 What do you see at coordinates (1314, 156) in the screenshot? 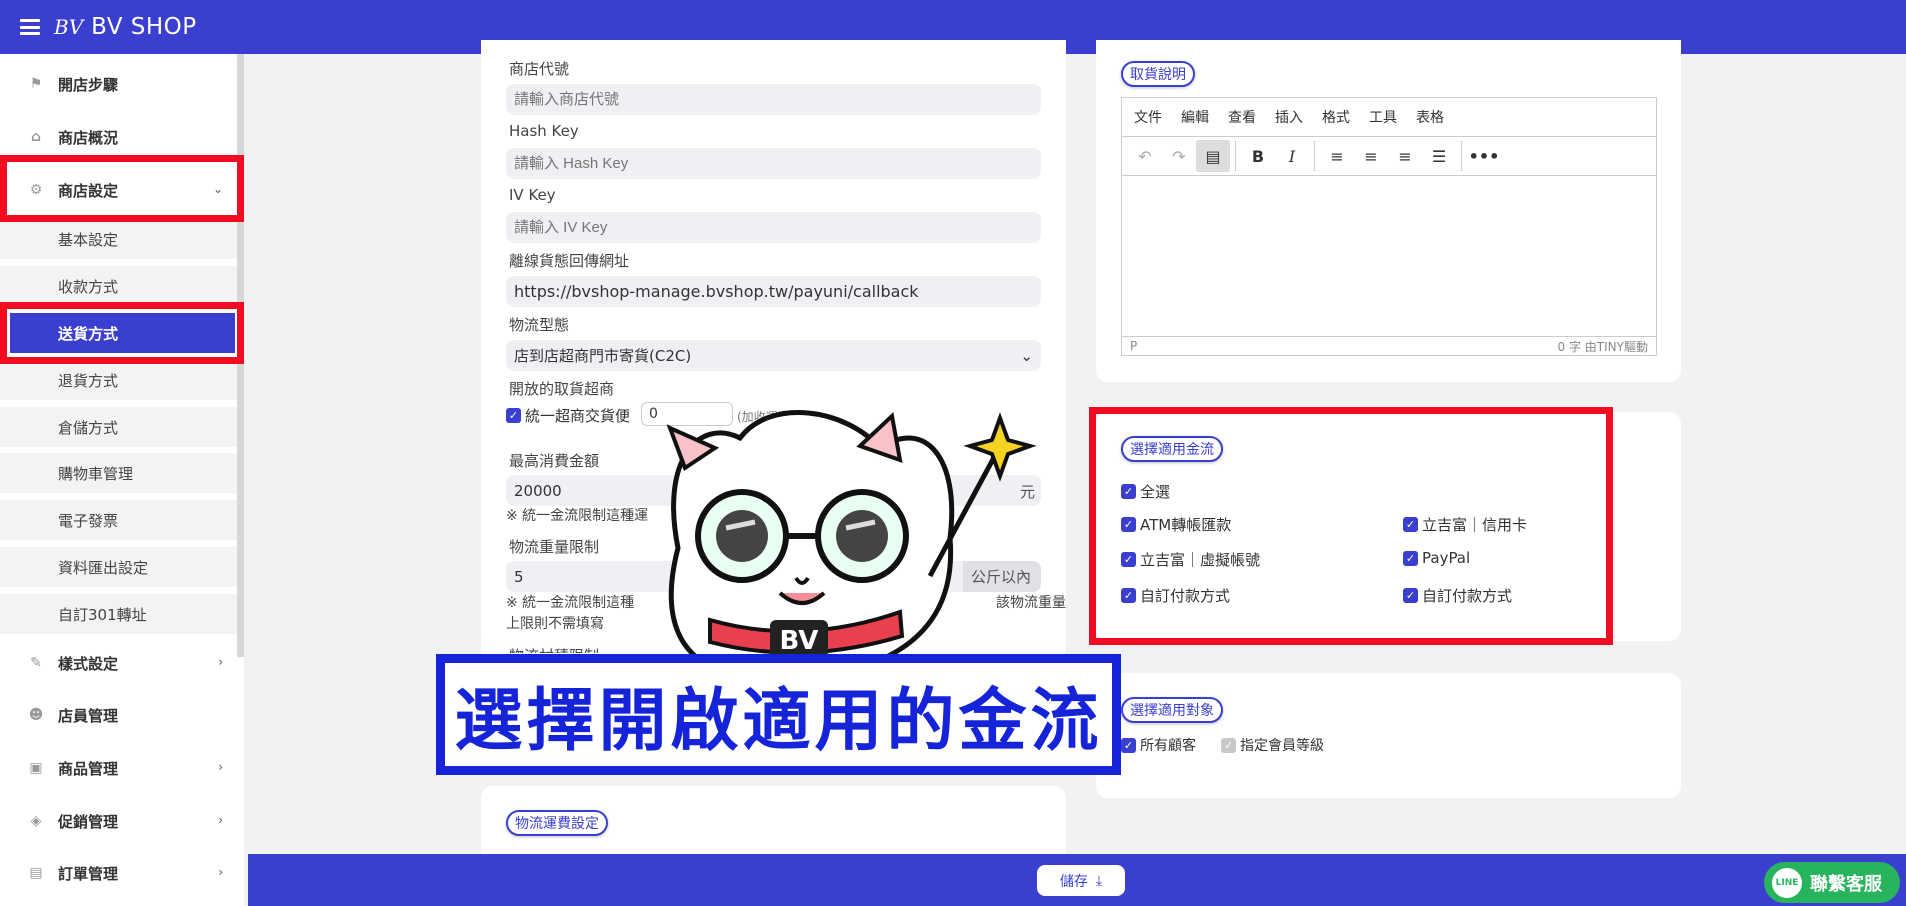
I see `toolbar-divider` at bounding box center [1314, 156].